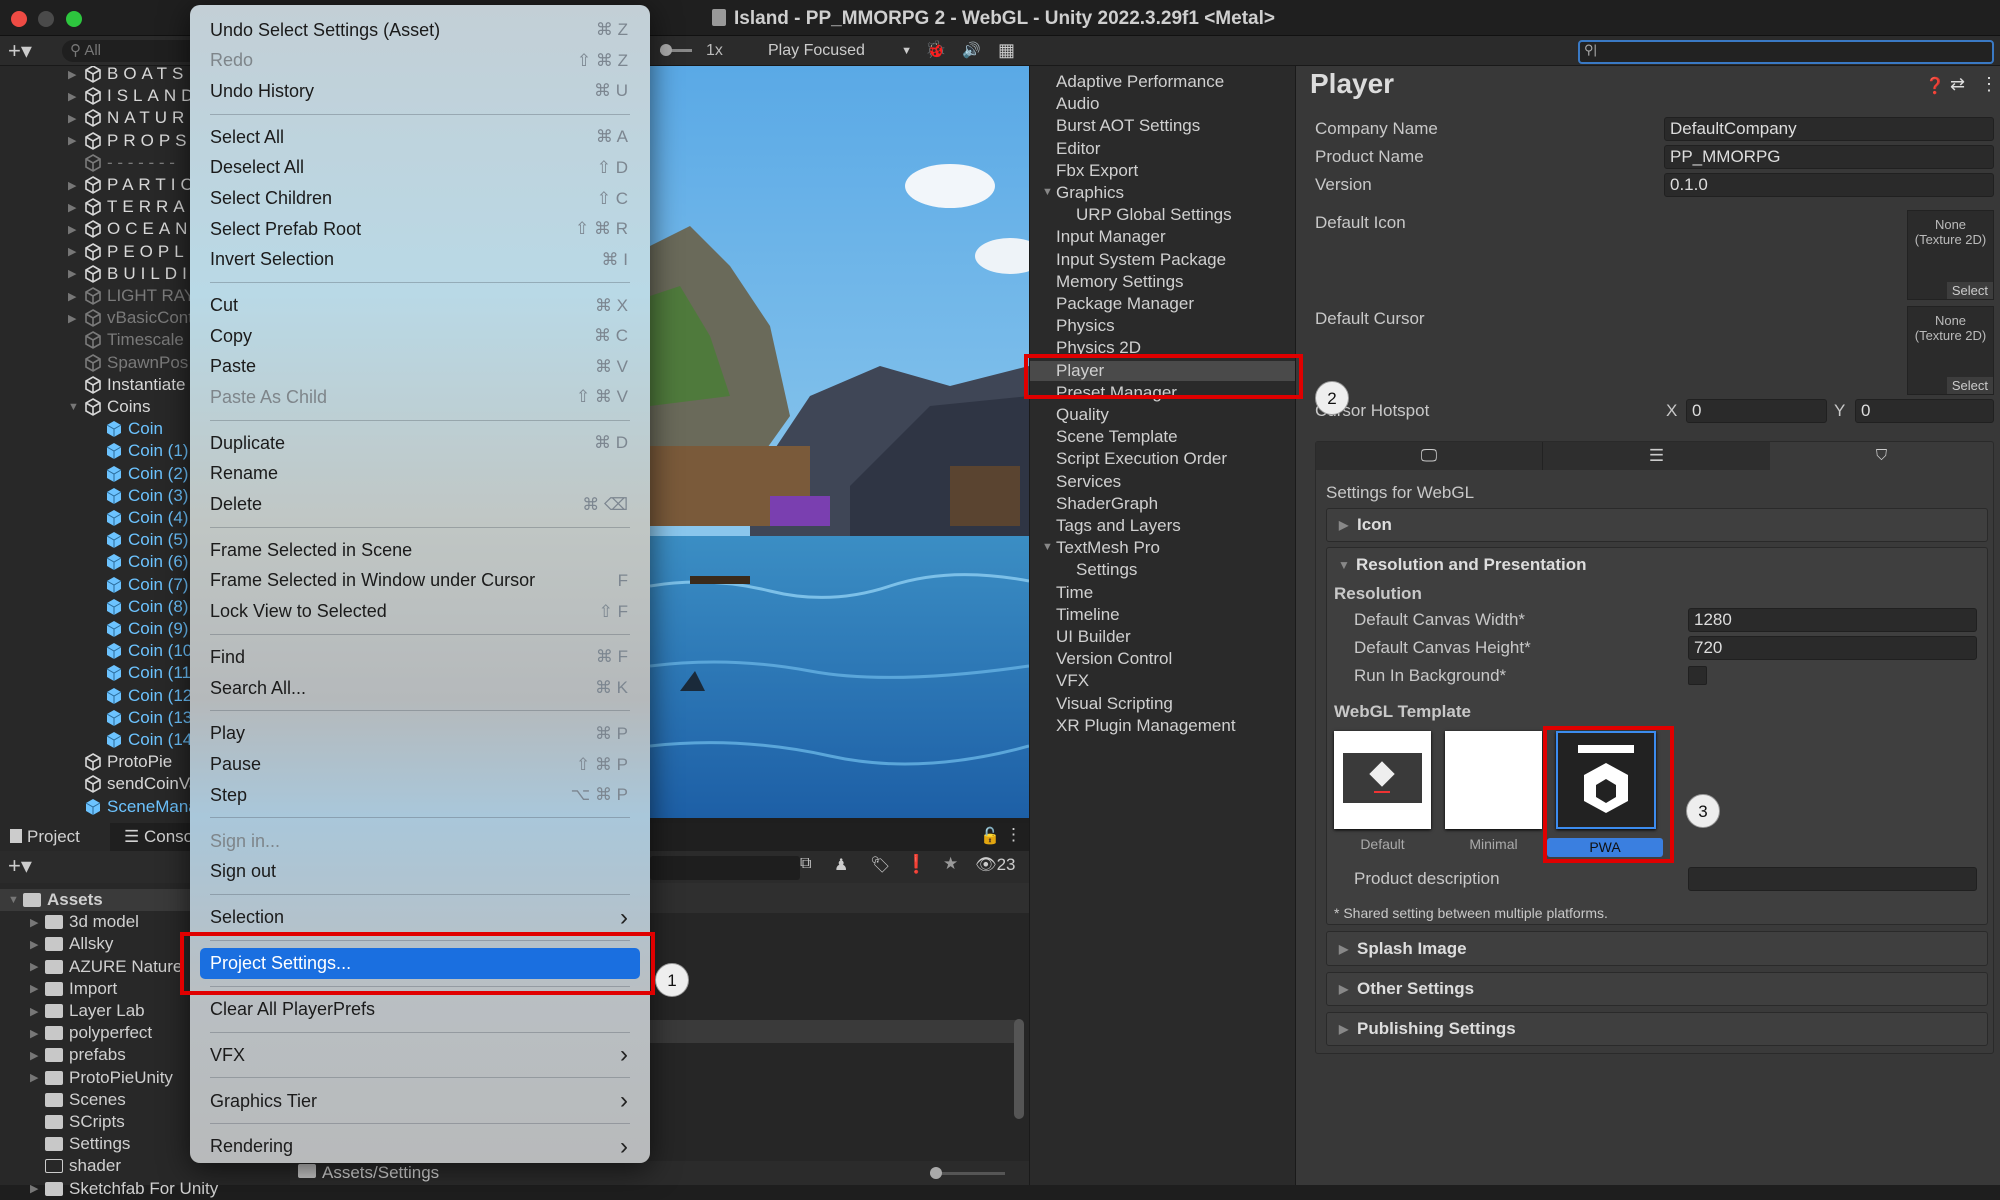 The width and height of the screenshot is (2000, 1200). I want to click on menu-item-rename: Rename, so click(420, 474).